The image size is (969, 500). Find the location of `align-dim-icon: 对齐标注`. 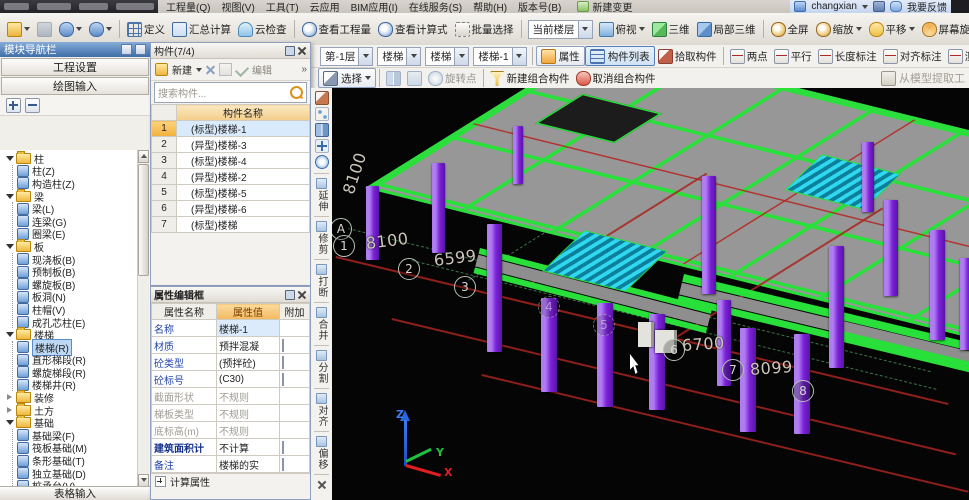

align-dim-icon: 对齐标注 is located at coordinates (912, 56).